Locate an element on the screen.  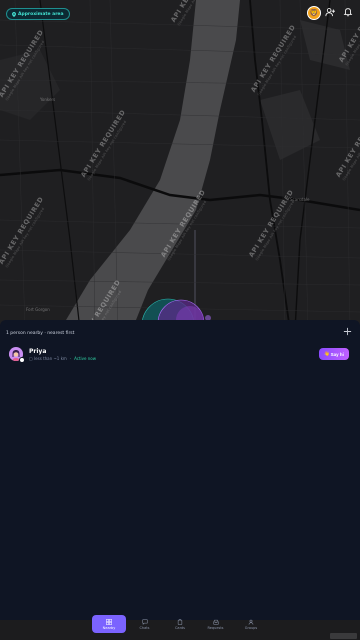
add-person-icon is located at coordinates (330, 12).